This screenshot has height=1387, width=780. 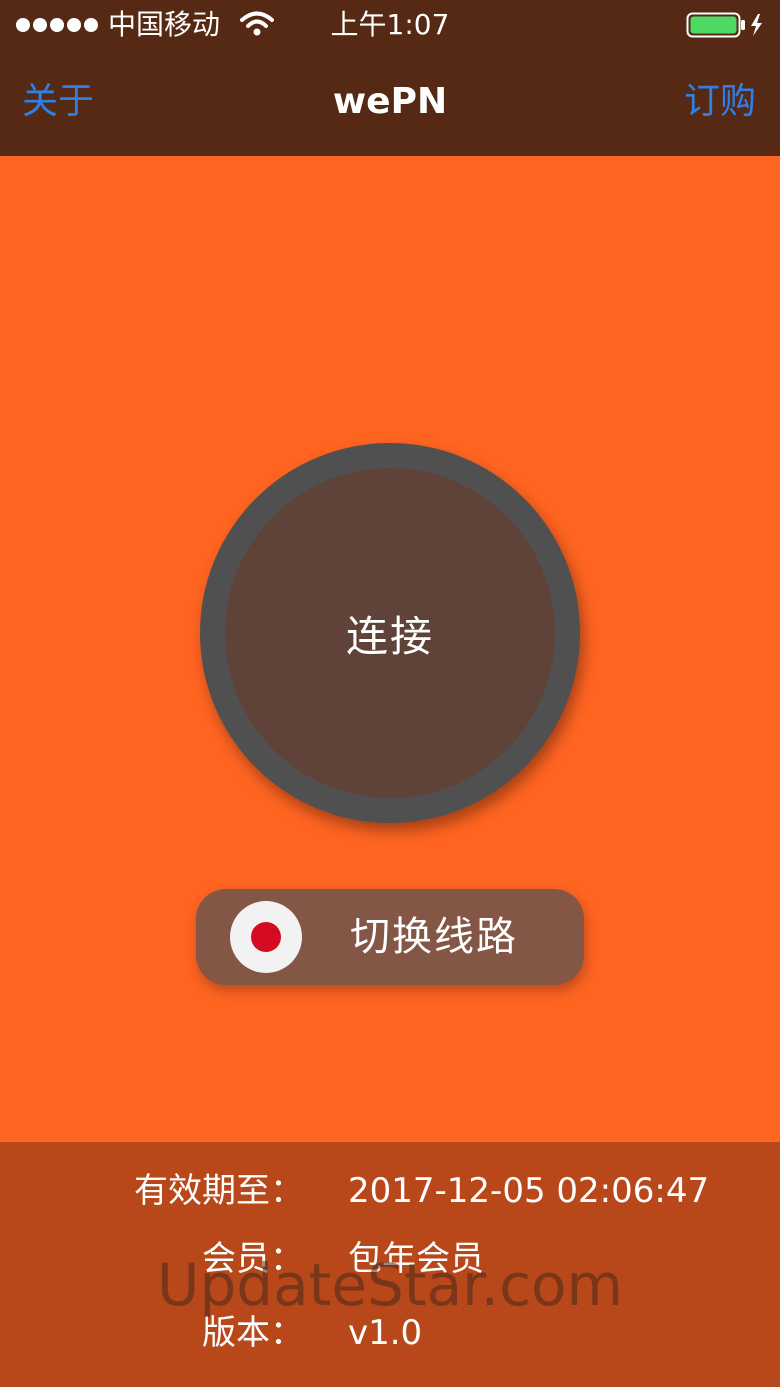 What do you see at coordinates (58, 102) in the screenshot?
I see `about-button: 关于` at bounding box center [58, 102].